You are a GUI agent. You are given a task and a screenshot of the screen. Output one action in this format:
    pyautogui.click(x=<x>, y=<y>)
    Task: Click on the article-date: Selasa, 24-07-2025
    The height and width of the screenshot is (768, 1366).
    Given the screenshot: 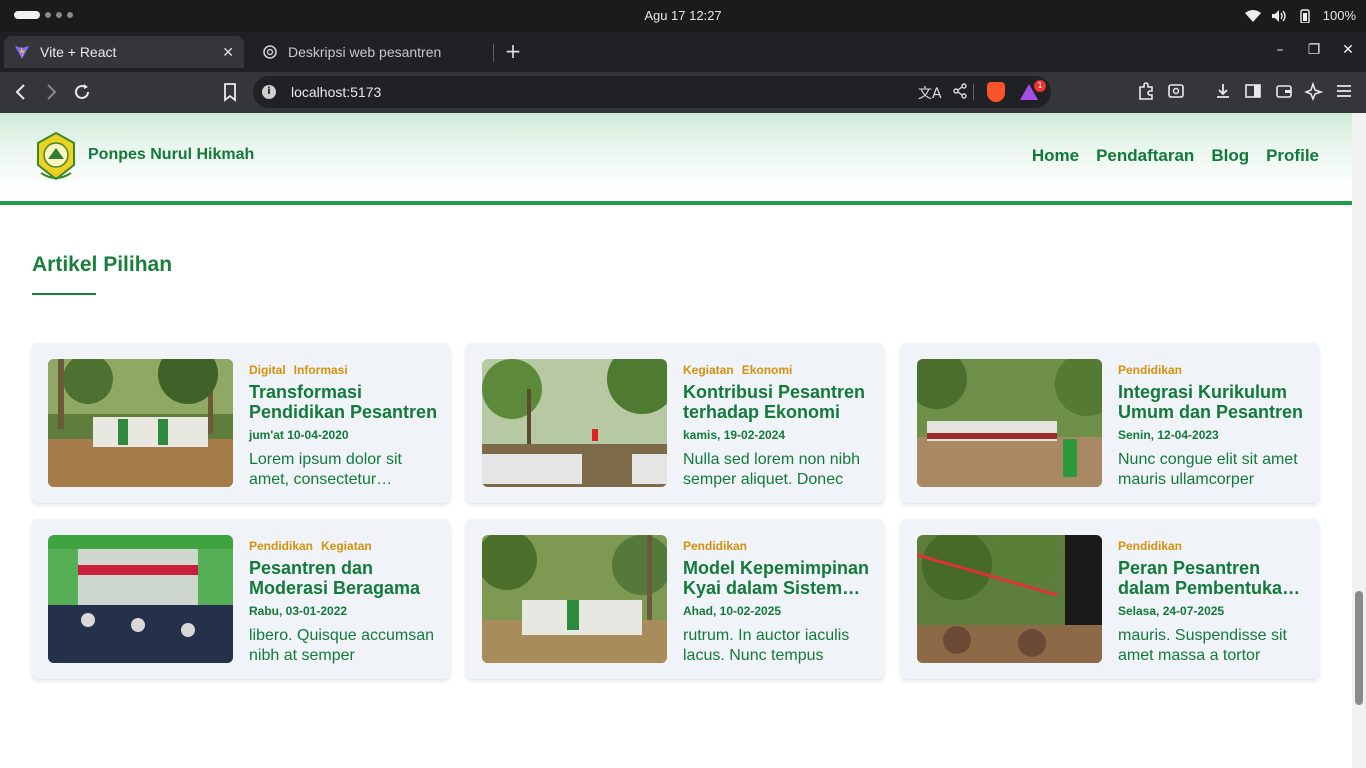 What is the action you would take?
    pyautogui.click(x=1171, y=611)
    